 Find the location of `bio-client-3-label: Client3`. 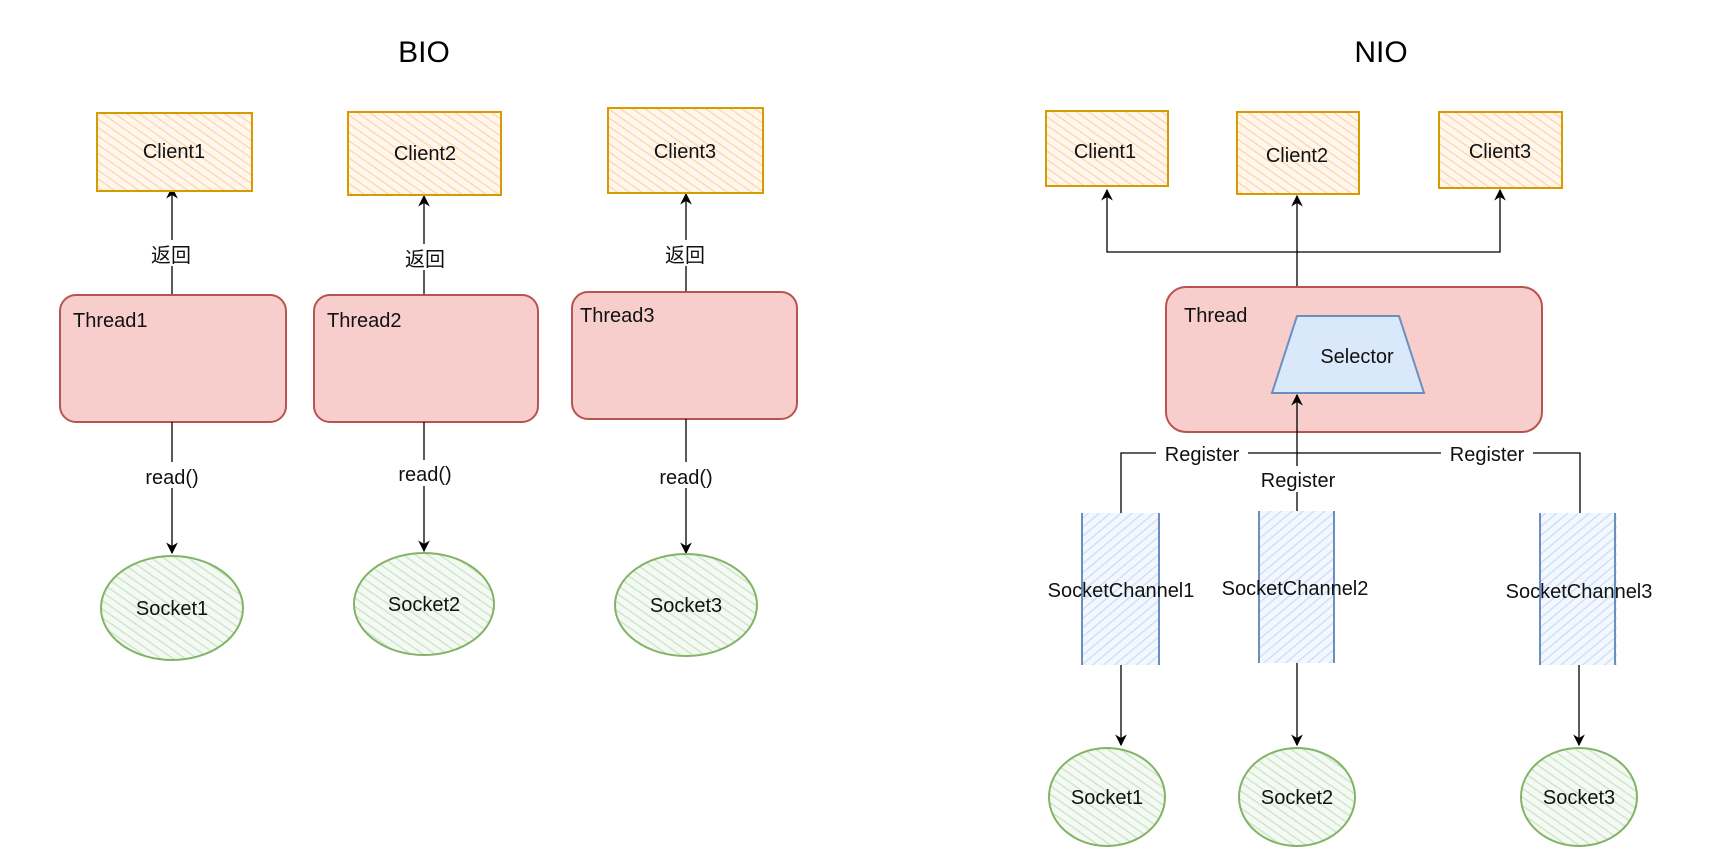

bio-client-3-label: Client3 is located at coordinates (685, 152).